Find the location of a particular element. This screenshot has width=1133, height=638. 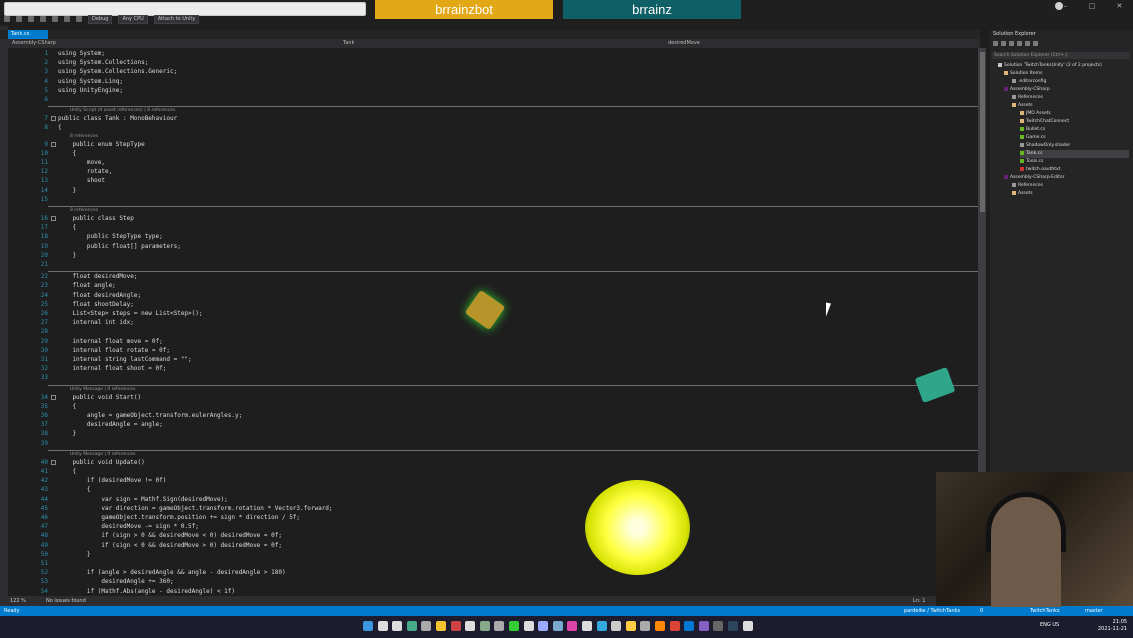

code-line: } is located at coordinates (67, 255).